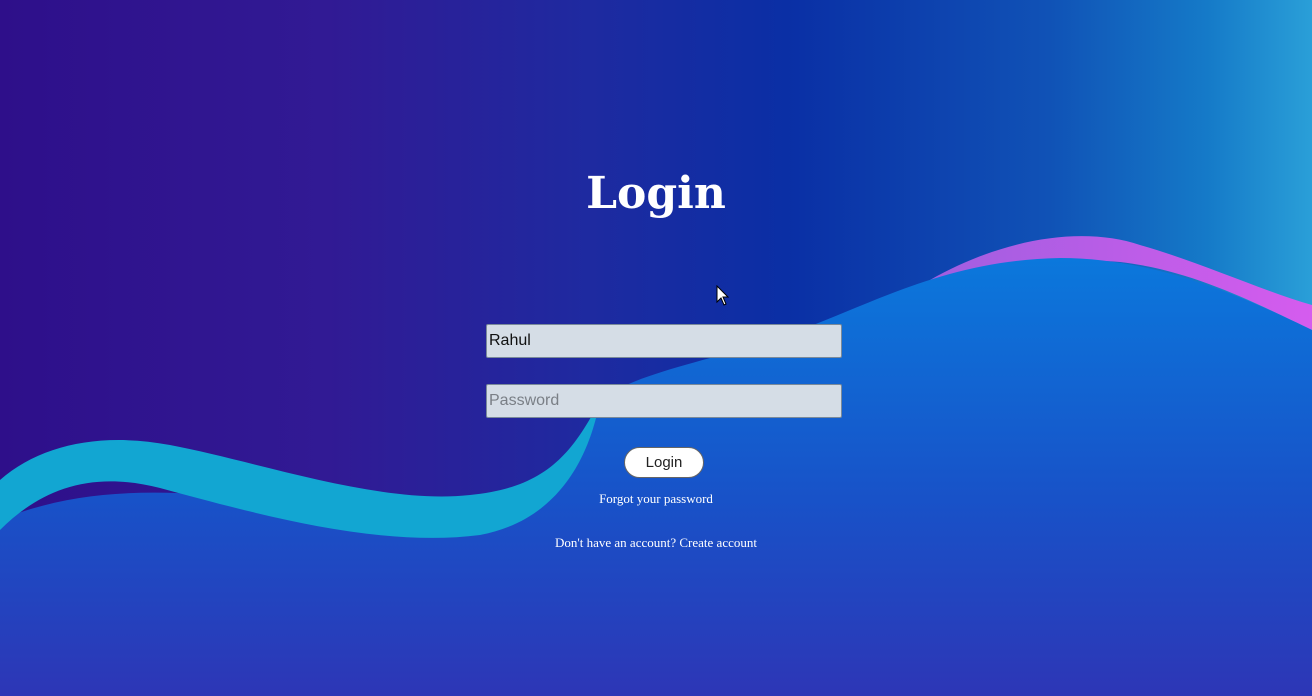 The image size is (1312, 696). What do you see at coordinates (664, 462) in the screenshot?
I see `login-button: Login` at bounding box center [664, 462].